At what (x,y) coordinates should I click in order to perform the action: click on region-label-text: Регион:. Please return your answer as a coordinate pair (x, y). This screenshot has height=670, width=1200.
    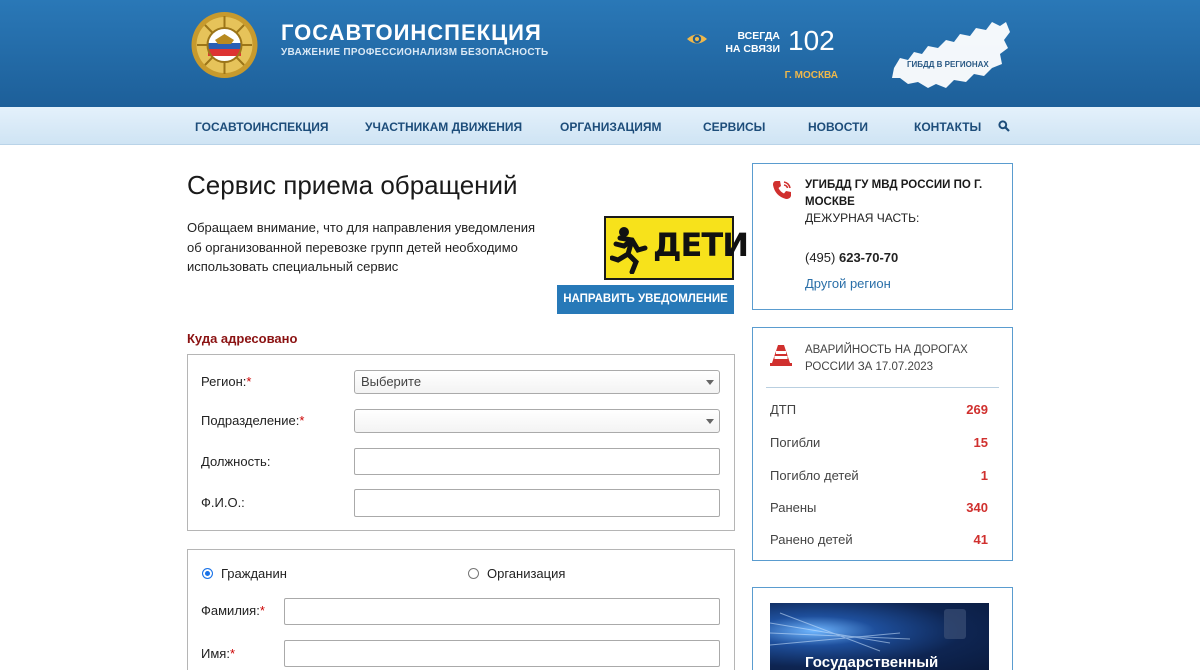
    Looking at the image, I should click on (224, 381).